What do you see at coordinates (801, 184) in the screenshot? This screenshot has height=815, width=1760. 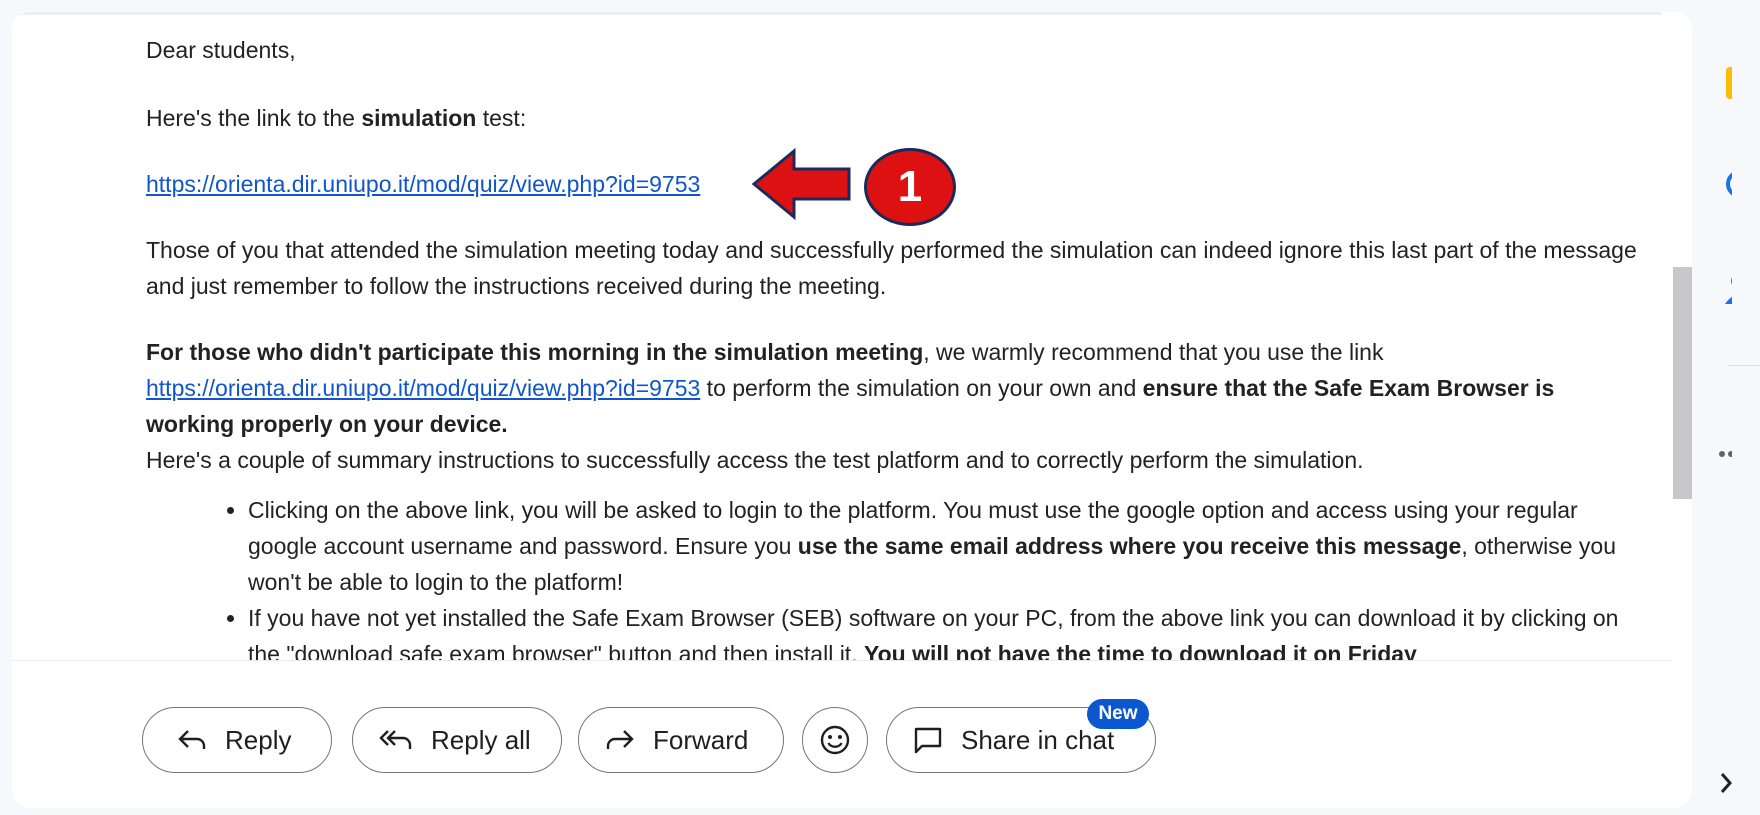 I see `red-arrow-annotation` at bounding box center [801, 184].